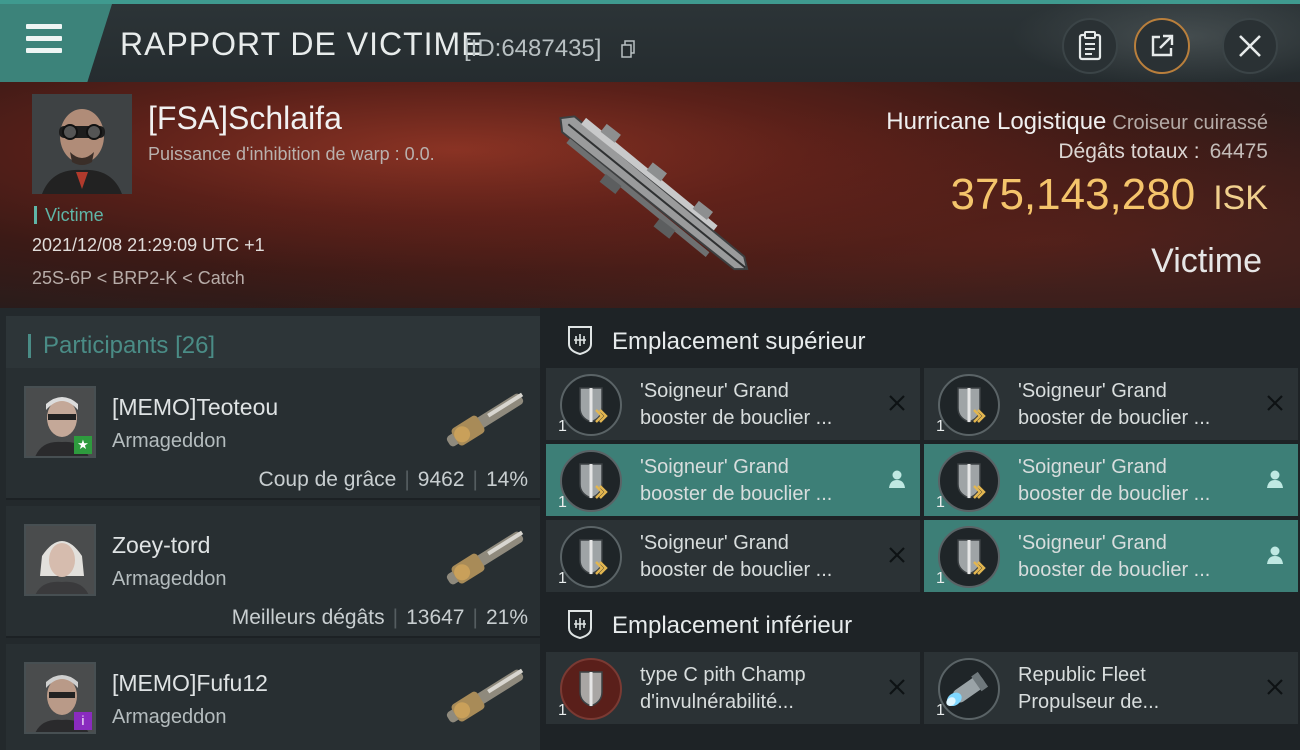  I want to click on clipboard-button, so click(1090, 46).